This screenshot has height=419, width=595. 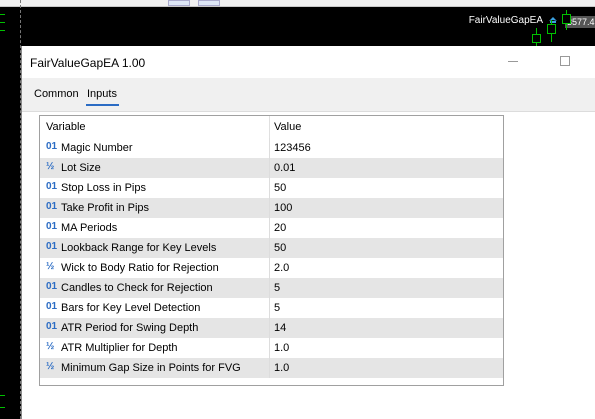 I want to click on variable-value: 0.01, so click(x=284, y=168).